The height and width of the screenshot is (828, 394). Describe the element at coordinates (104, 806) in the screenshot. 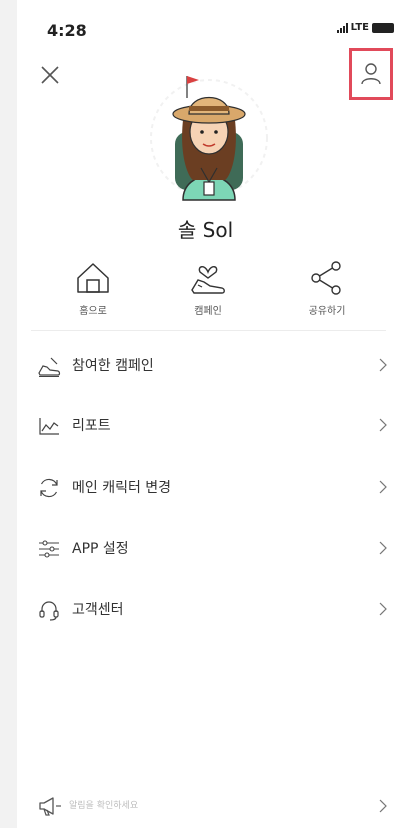

I see `notification-text: 알림을 확인하세요` at that location.